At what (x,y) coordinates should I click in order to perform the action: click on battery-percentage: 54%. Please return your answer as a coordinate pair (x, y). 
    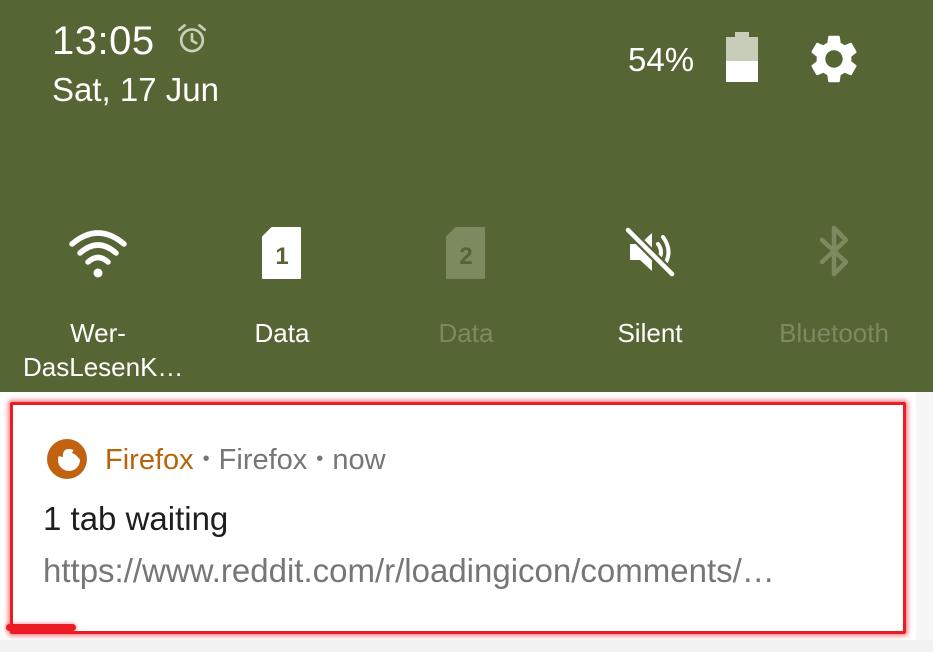
    Looking at the image, I should click on (661, 59).